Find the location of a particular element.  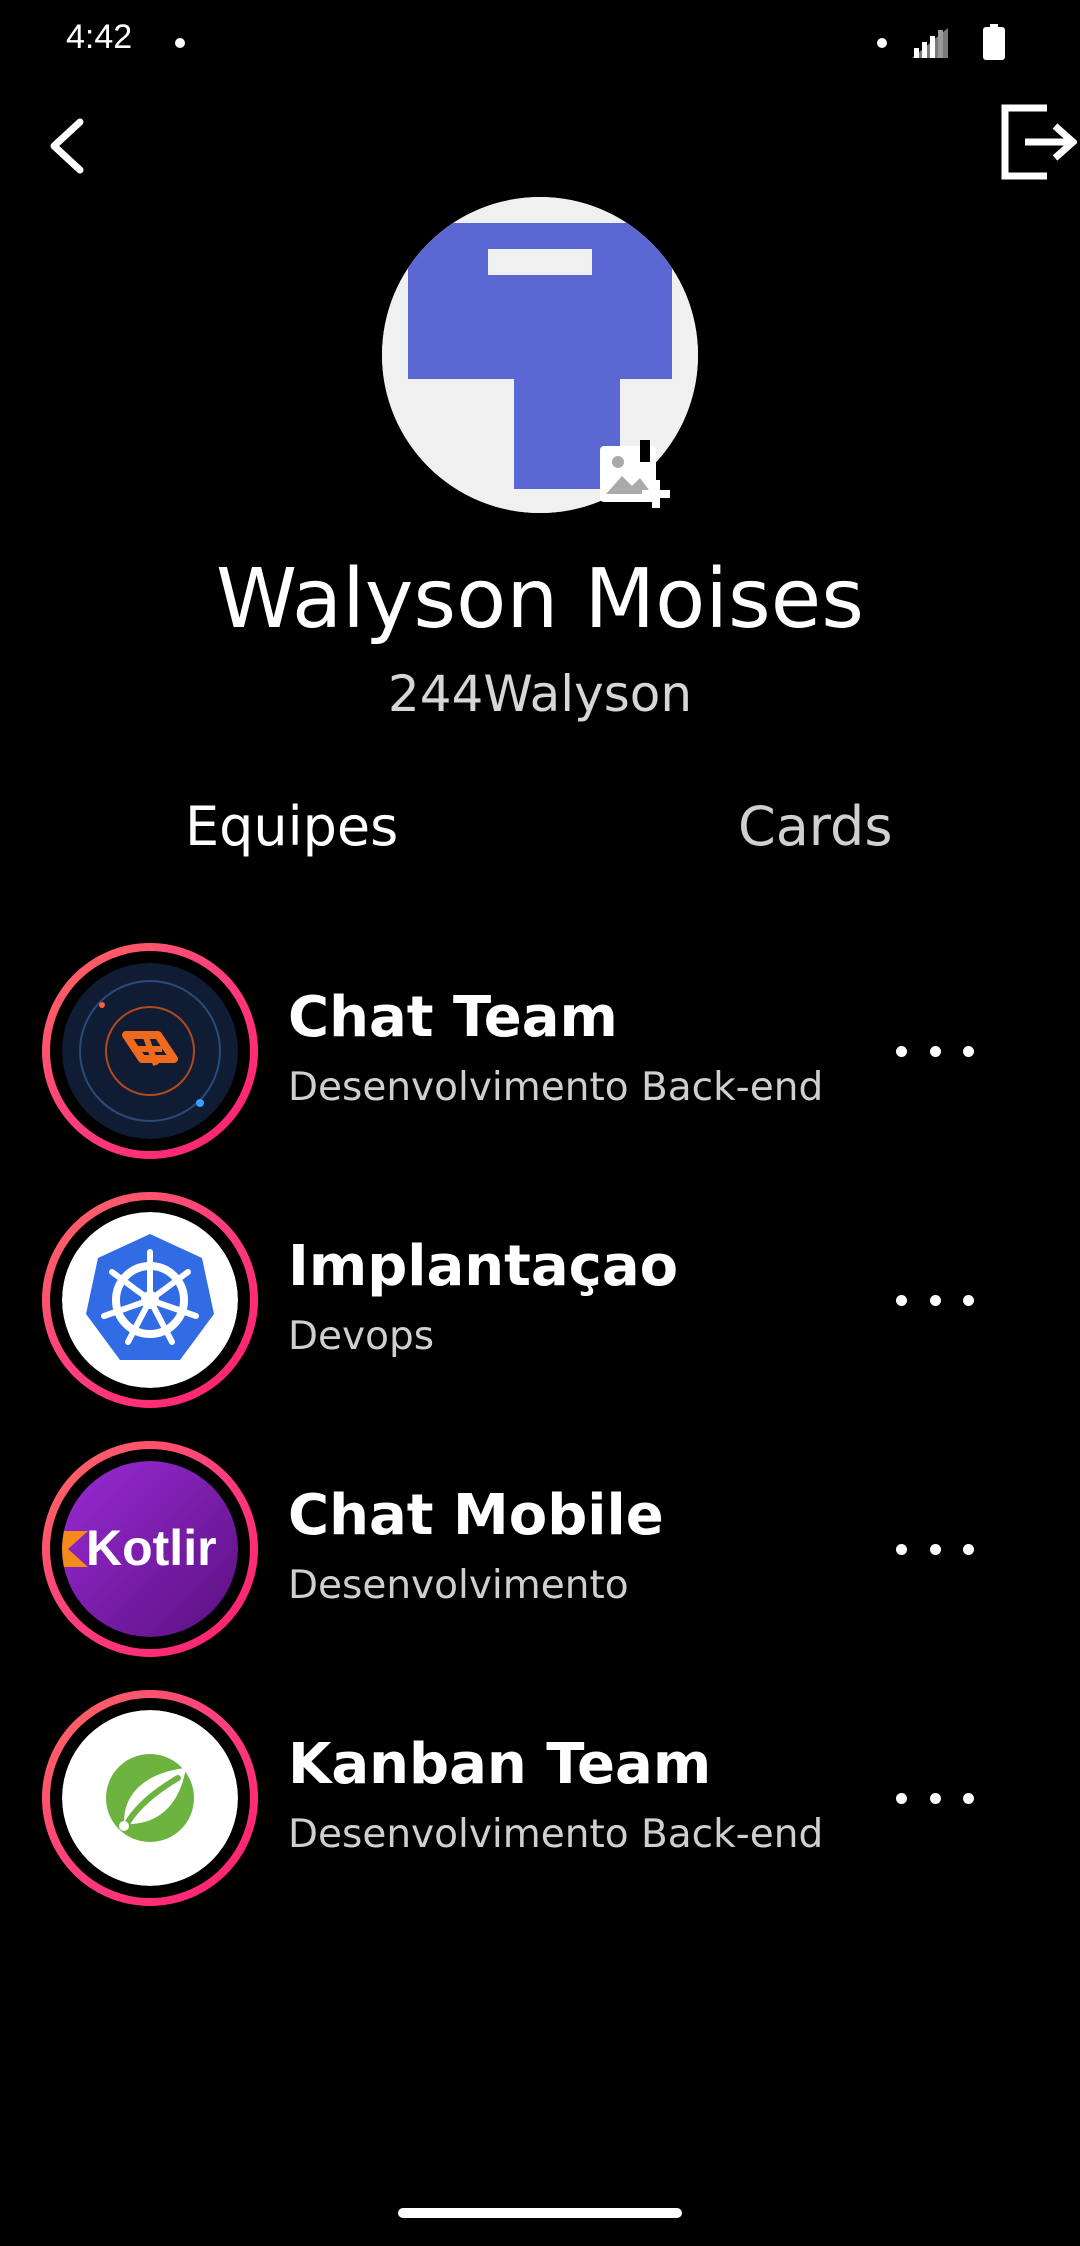

back-button is located at coordinates (66, 146).